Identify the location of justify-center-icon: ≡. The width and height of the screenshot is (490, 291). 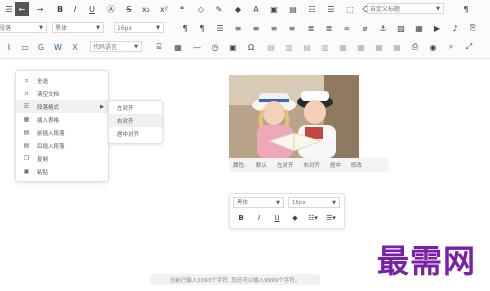
(256, 28).